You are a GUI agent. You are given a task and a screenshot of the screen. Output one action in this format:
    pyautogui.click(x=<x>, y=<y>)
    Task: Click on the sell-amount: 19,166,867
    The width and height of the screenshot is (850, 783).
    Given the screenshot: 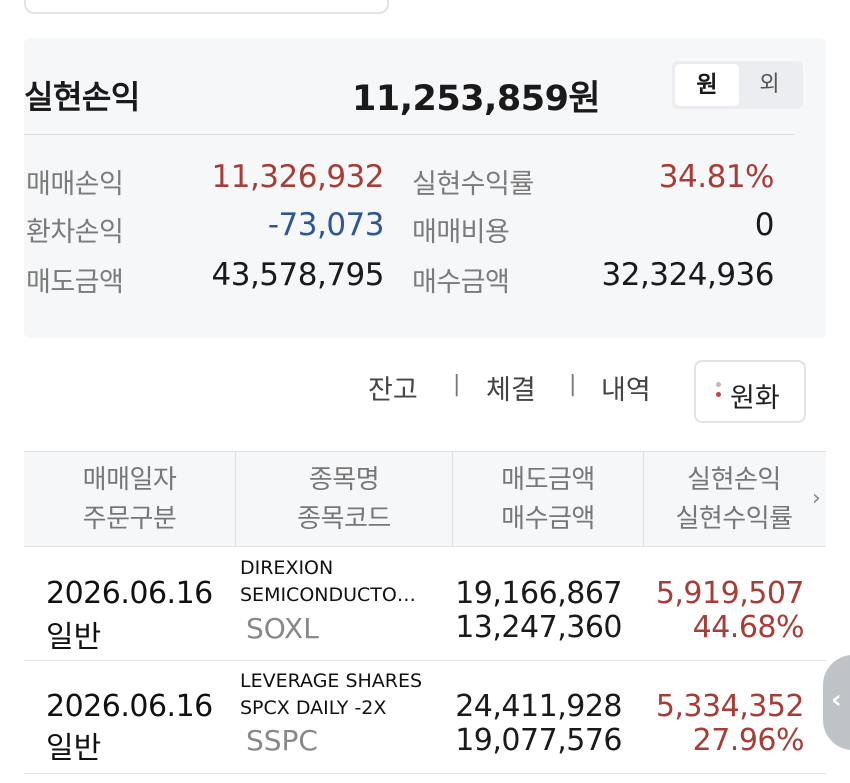 What is the action you would take?
    pyautogui.click(x=538, y=593)
    